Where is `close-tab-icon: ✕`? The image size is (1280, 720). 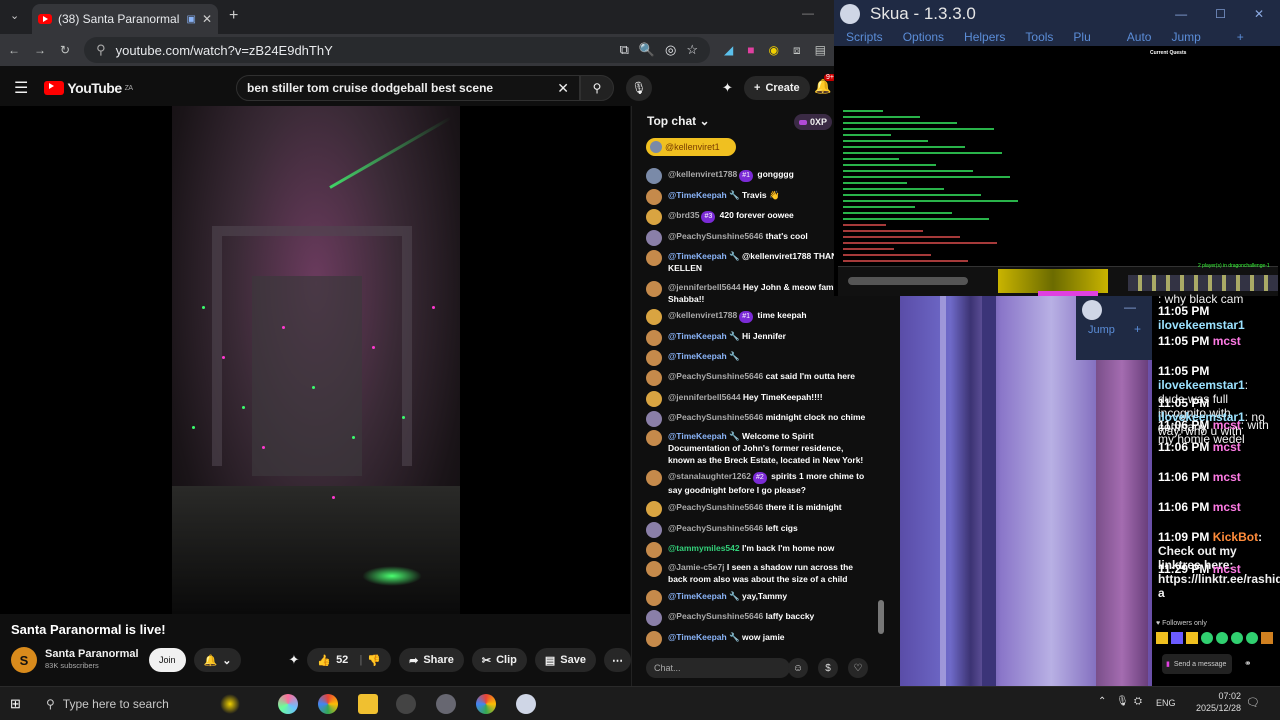
close-tab-icon: ✕ is located at coordinates (207, 19).